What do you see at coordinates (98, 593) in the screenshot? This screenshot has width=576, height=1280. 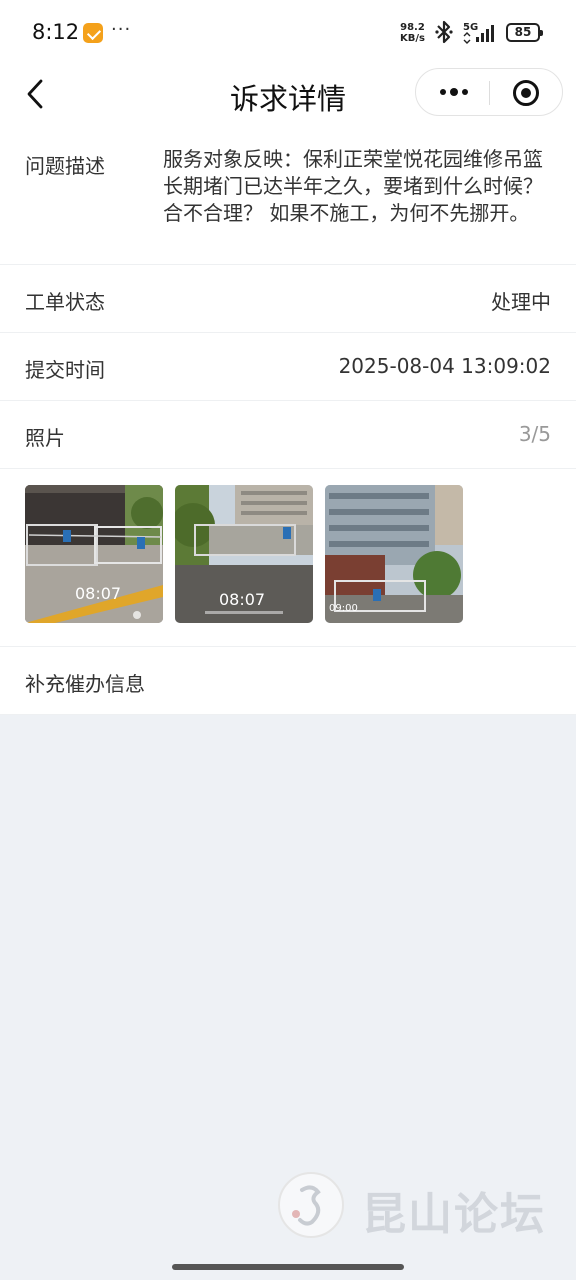 I see `photo-1-timestamp: 08:07` at bounding box center [98, 593].